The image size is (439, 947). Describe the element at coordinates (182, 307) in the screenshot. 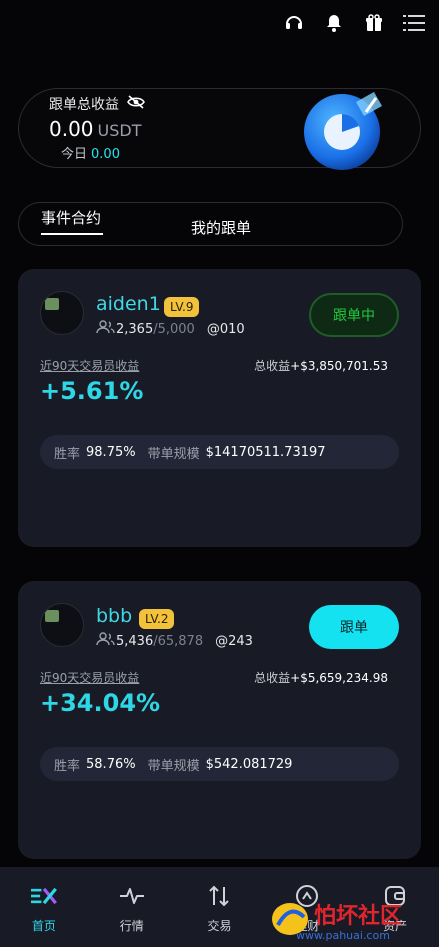

I see `level-badge: LV.9` at that location.